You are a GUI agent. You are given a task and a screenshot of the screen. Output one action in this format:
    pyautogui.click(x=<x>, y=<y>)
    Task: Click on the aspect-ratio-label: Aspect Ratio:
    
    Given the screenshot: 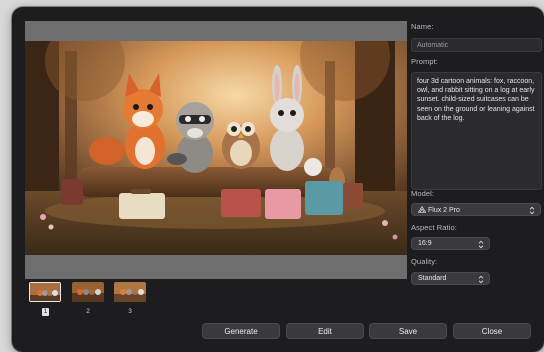 What is the action you would take?
    pyautogui.click(x=434, y=227)
    